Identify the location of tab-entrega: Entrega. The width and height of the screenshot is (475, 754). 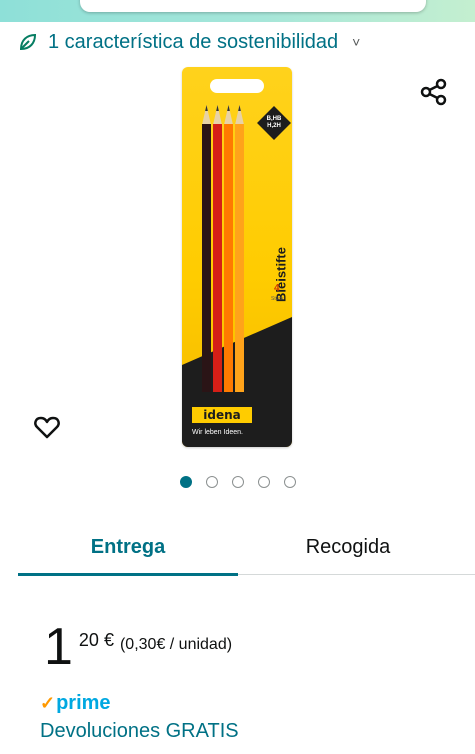
(128, 548).